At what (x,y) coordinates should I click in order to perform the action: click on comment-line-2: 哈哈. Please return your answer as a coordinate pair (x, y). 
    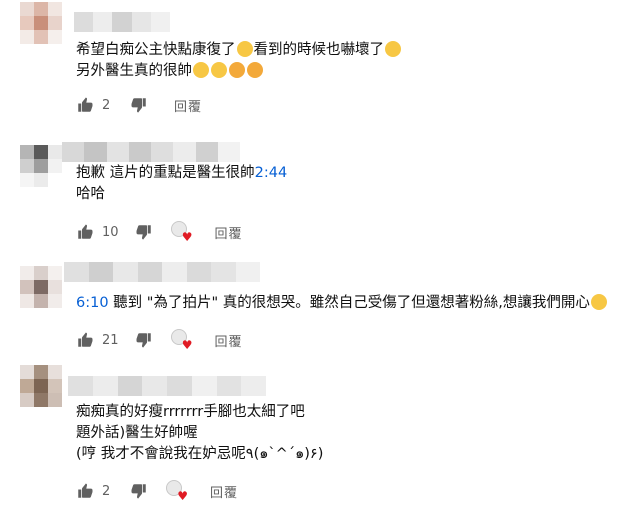
    Looking at the image, I should click on (90, 194).